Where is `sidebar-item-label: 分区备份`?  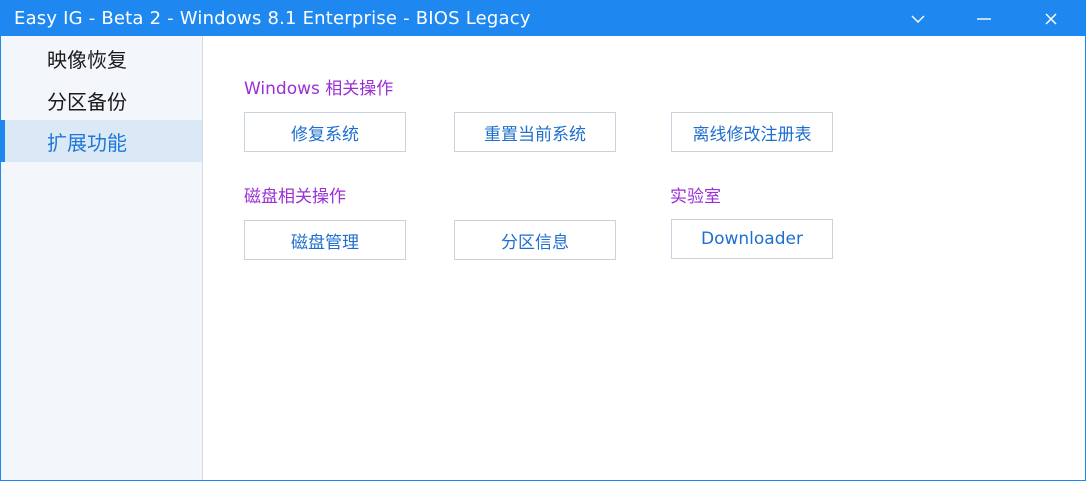 sidebar-item-label: 分区备份 is located at coordinates (87, 101).